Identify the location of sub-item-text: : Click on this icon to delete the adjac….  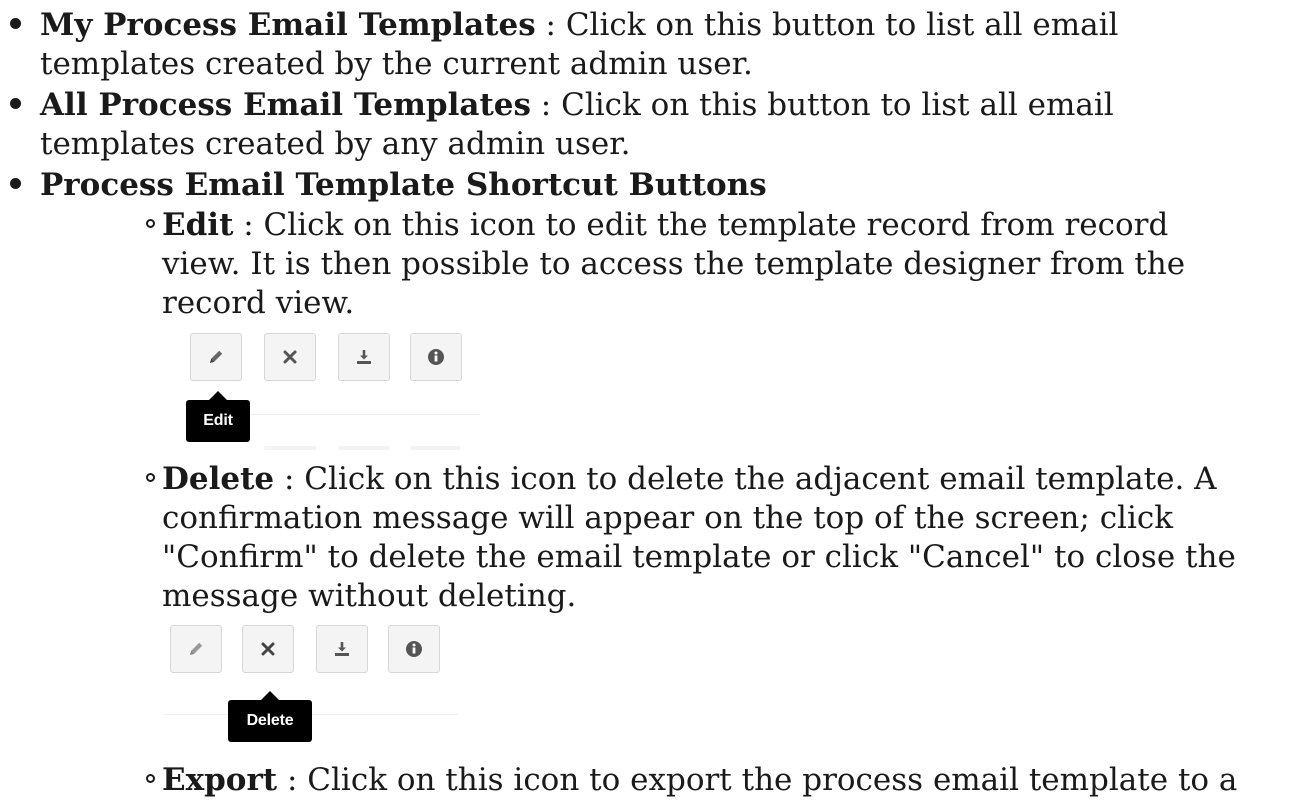
(745, 479).